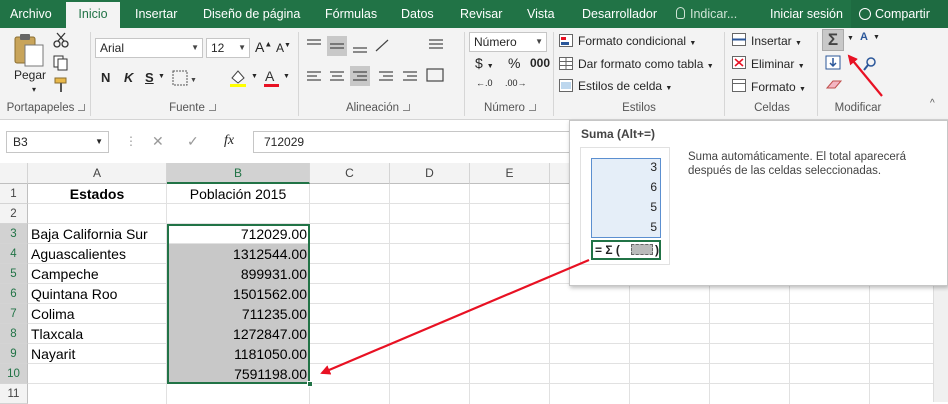 This screenshot has width=948, height=404. What do you see at coordinates (128, 77) in the screenshot?
I see `italic-button: K` at bounding box center [128, 77].